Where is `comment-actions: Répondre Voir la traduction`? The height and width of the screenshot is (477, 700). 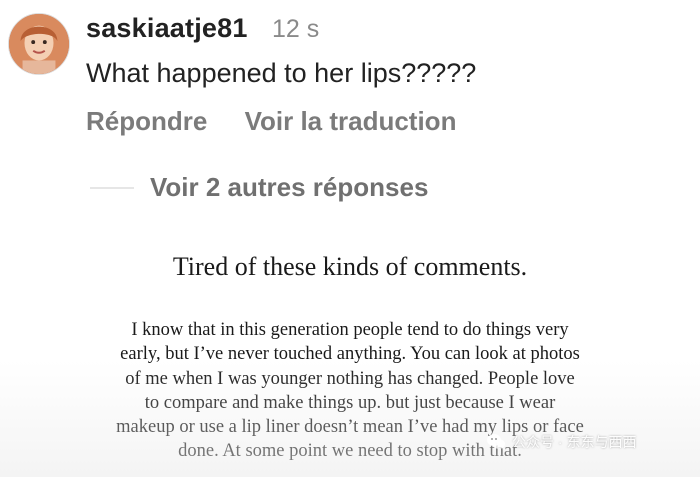 comment-actions: Répondre Voir la traduction is located at coordinates (271, 121).